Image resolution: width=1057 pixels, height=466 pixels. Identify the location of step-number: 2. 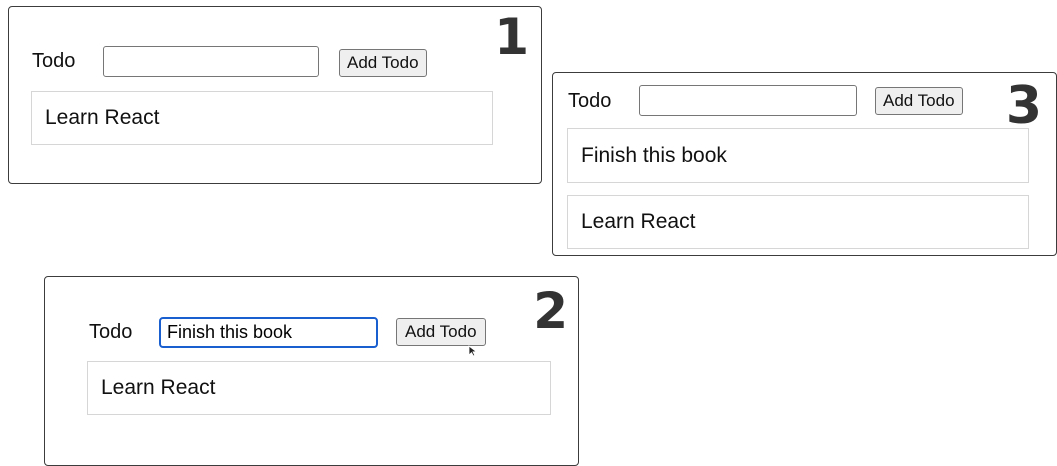
(550, 311).